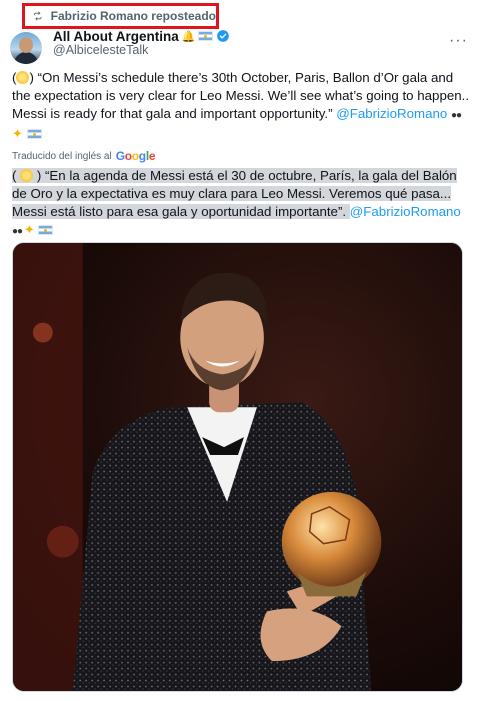  Describe the element at coordinates (14, 175) in the screenshot. I see `open-paren: (` at that location.